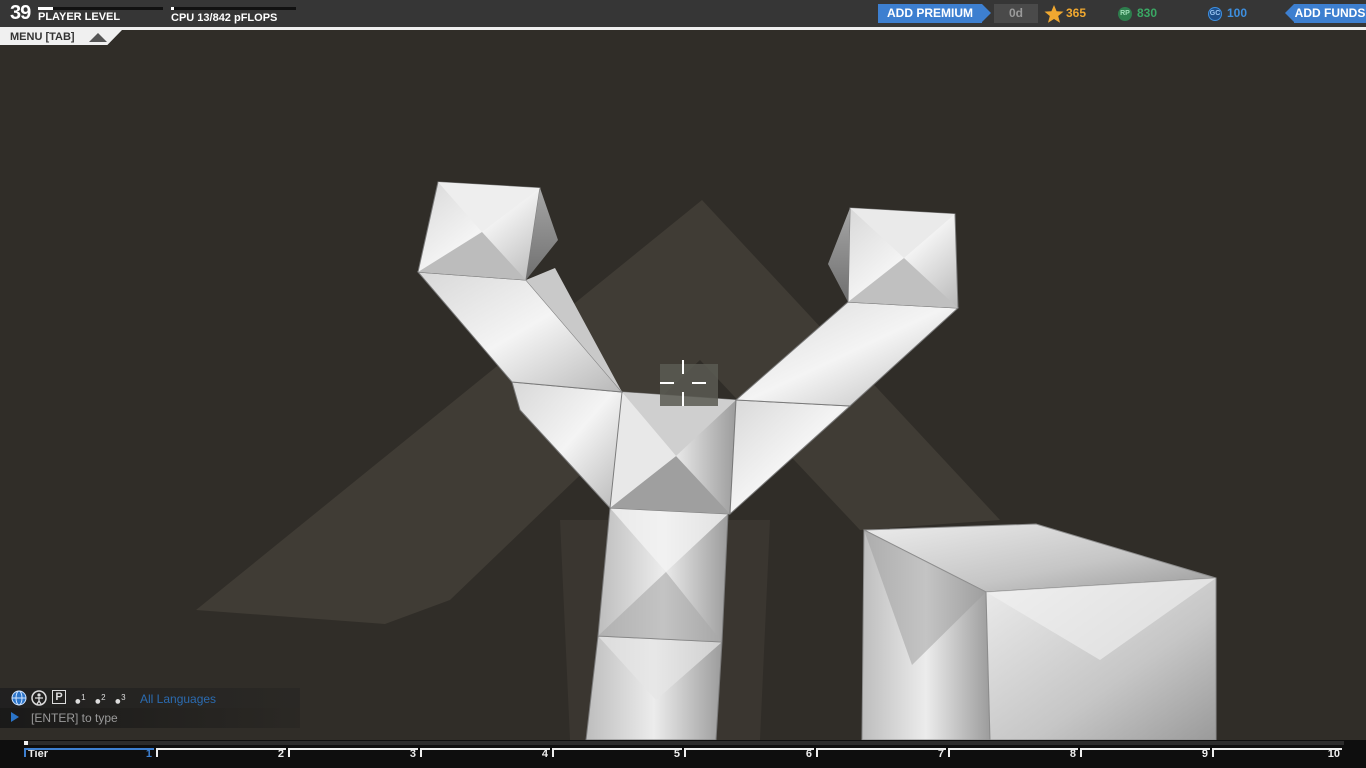  Describe the element at coordinates (1330, 13) in the screenshot. I see `add-funds-button: ADD FUNDS` at that location.